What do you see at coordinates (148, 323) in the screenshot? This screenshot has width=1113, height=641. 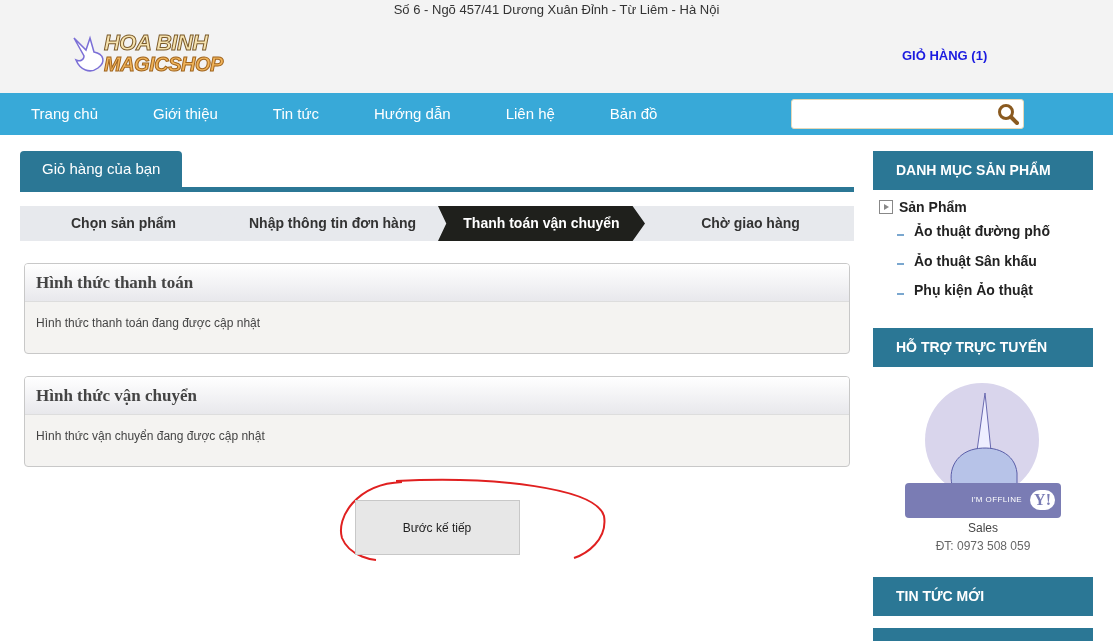 I see `panel-text: Hình thức thanh toán đang được cập nhật` at bounding box center [148, 323].